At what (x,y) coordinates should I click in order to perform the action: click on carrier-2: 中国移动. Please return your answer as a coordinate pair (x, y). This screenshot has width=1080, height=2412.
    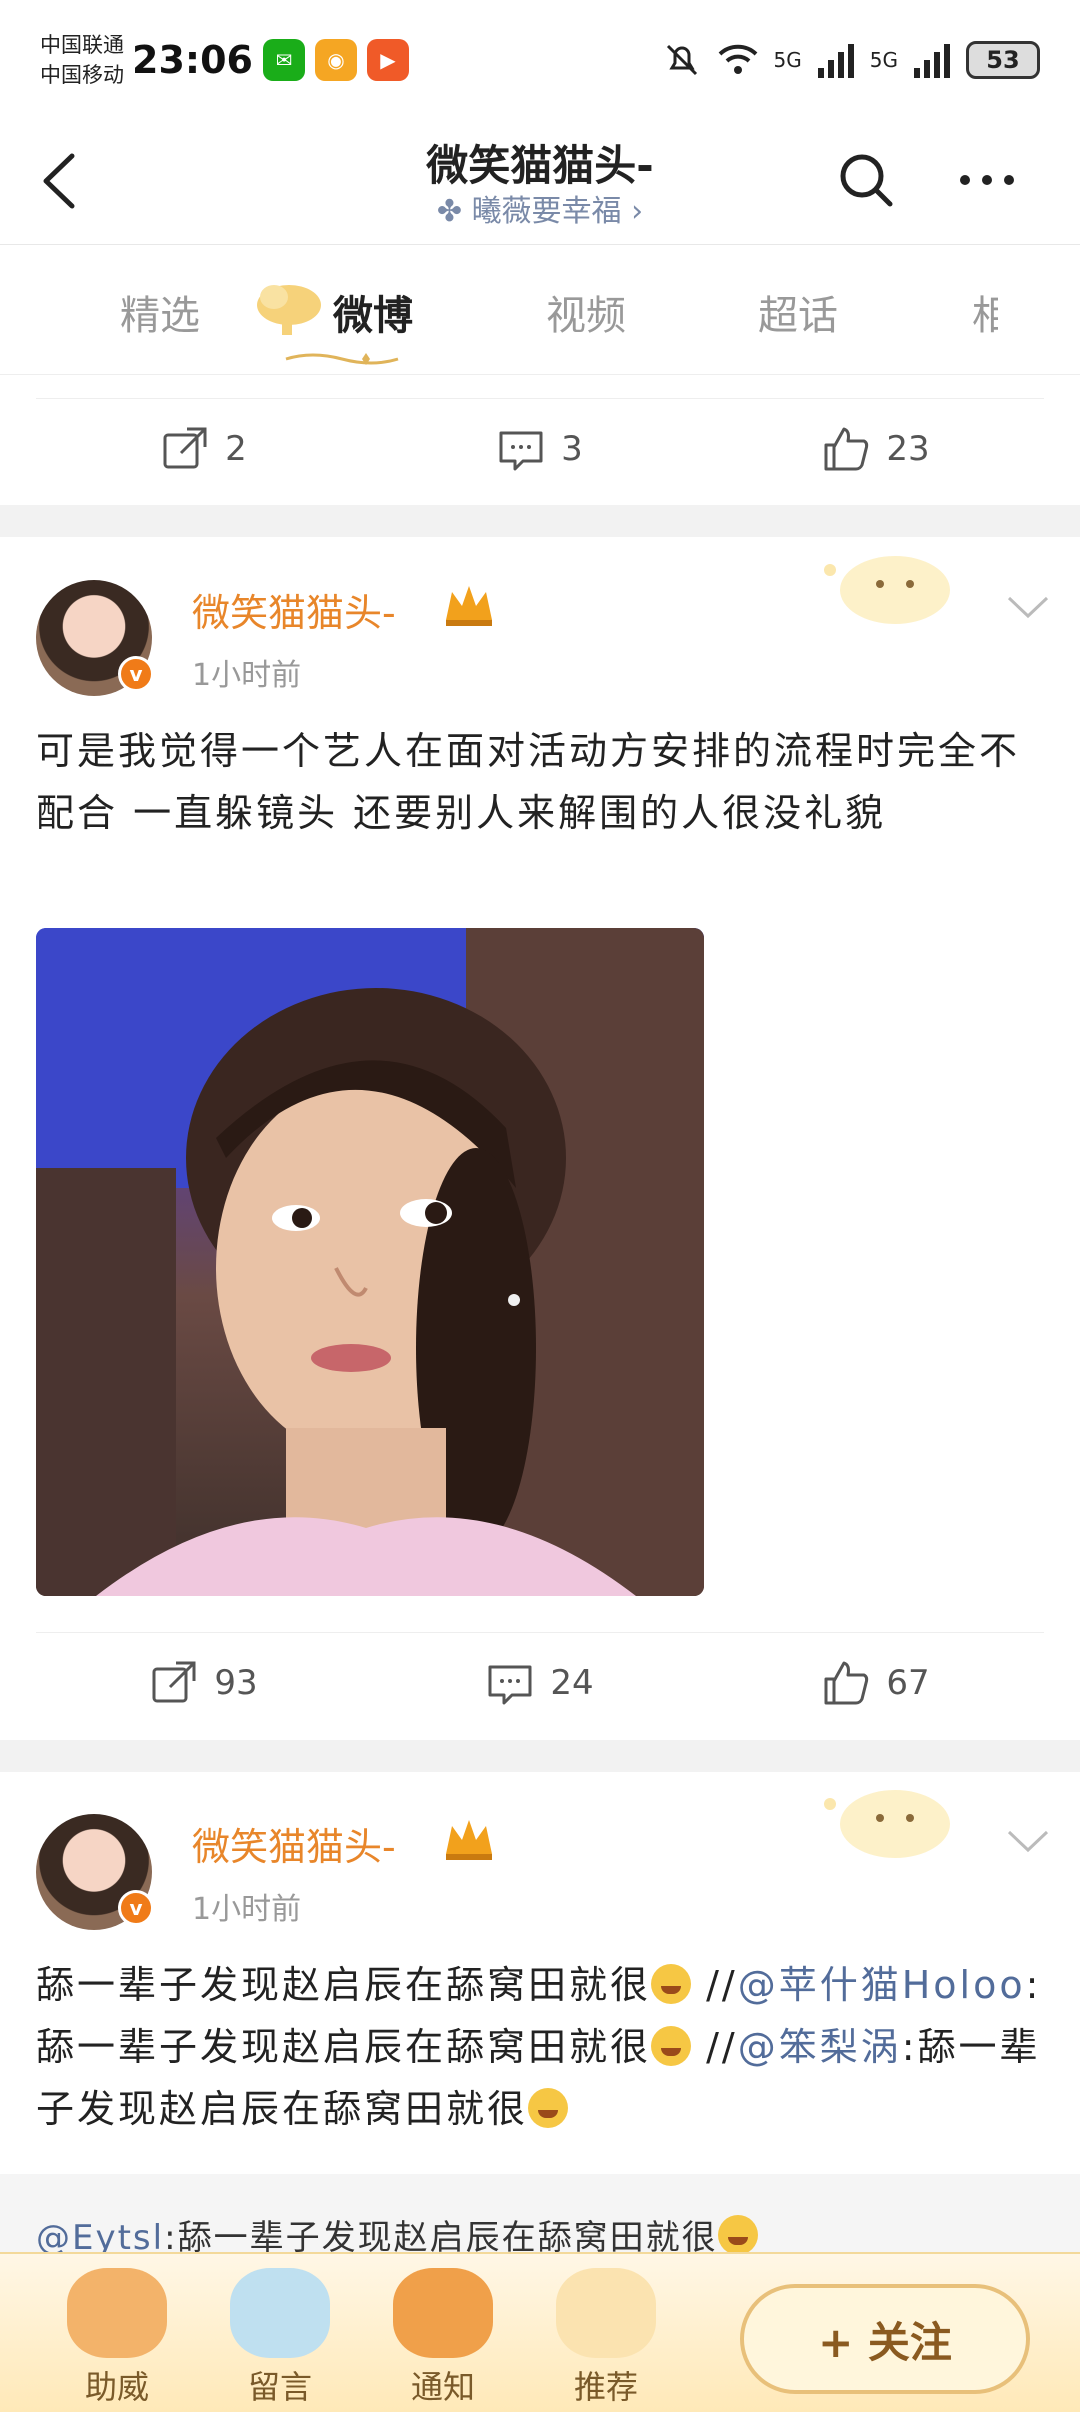
    Looking at the image, I should click on (82, 75).